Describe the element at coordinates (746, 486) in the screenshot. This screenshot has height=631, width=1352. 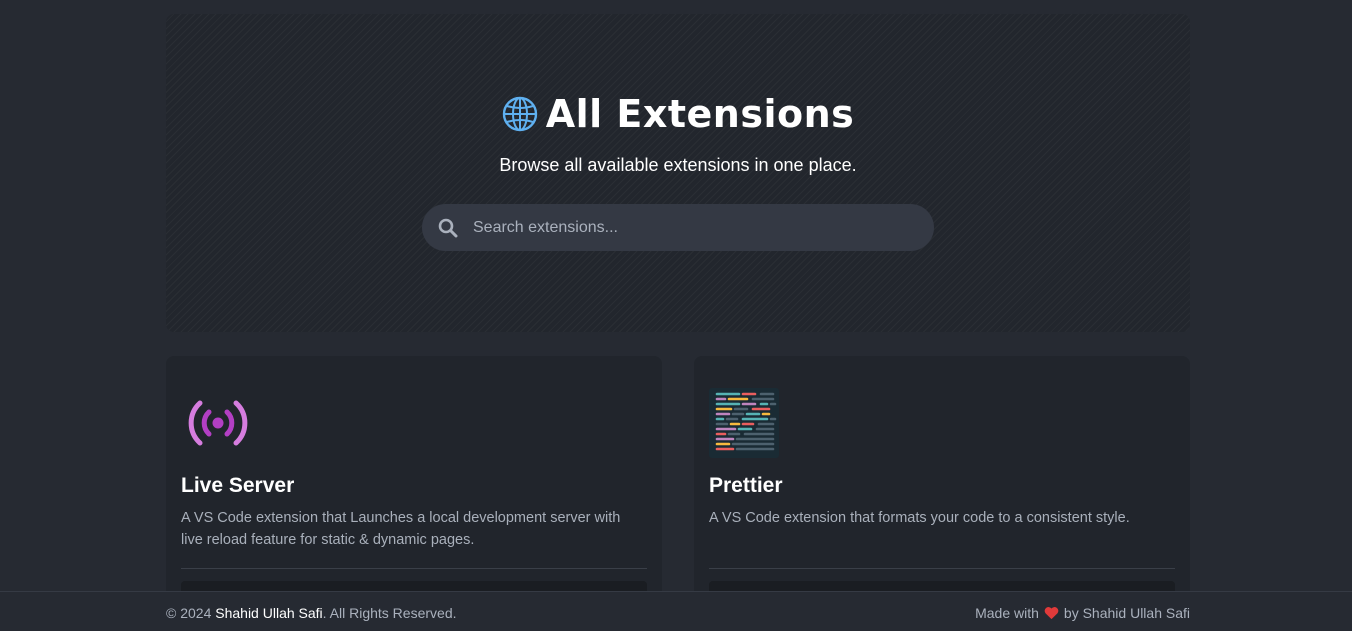
I see `card-title: Prettier` at that location.